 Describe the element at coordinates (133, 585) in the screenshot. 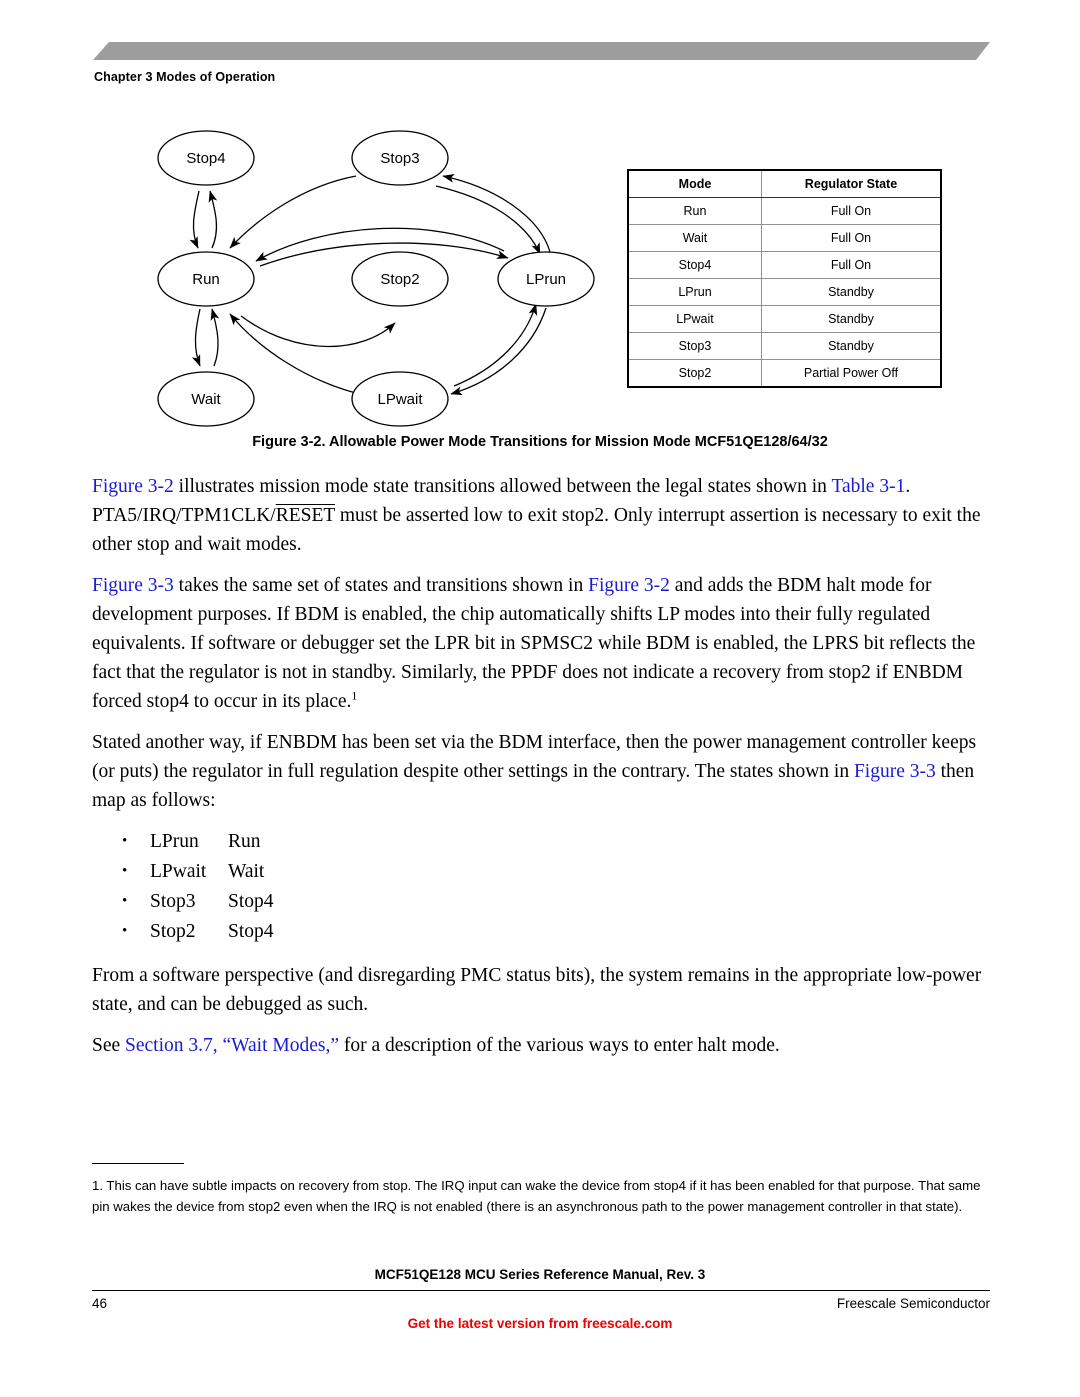

I see `link-figure-3-3: Figure 3-3` at that location.